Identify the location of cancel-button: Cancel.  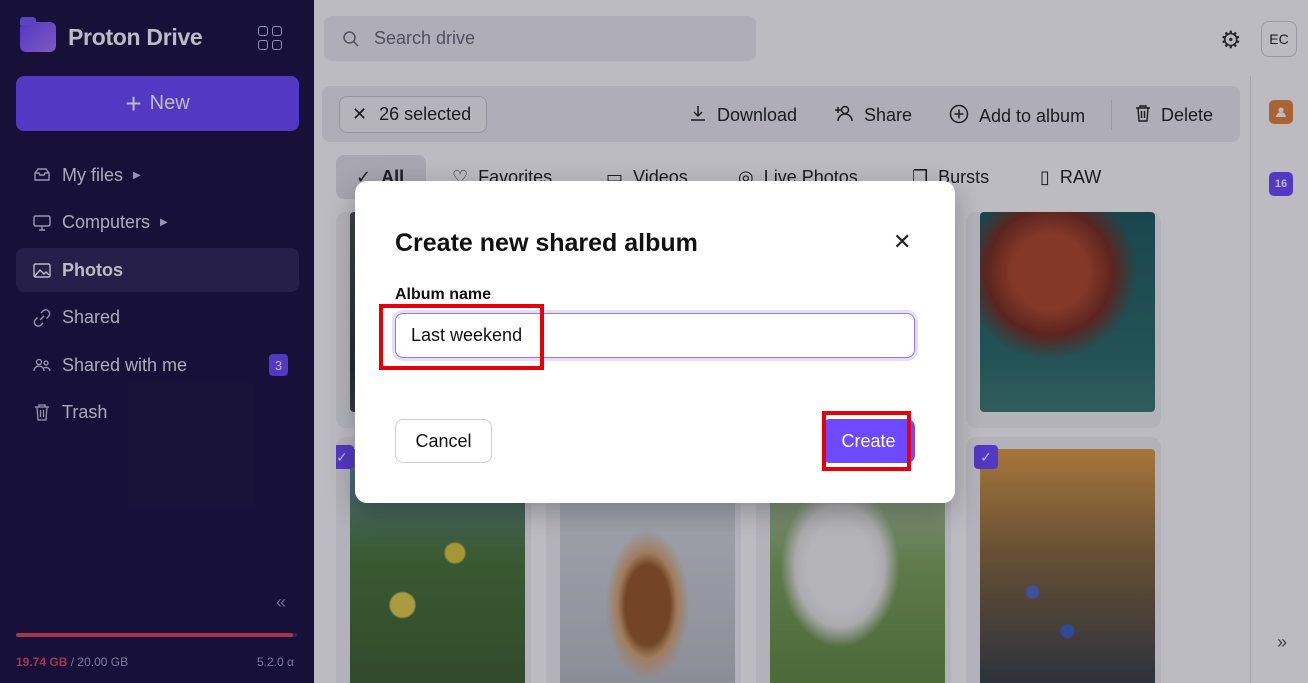
(443, 441).